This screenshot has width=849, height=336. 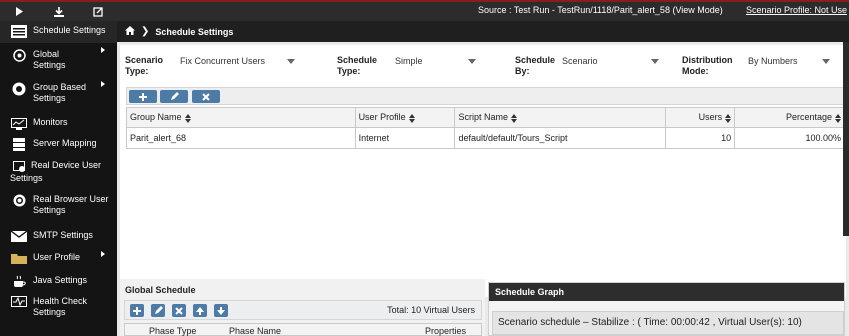 I want to click on sidebar-item-label: Java Settings, so click(x=60, y=280).